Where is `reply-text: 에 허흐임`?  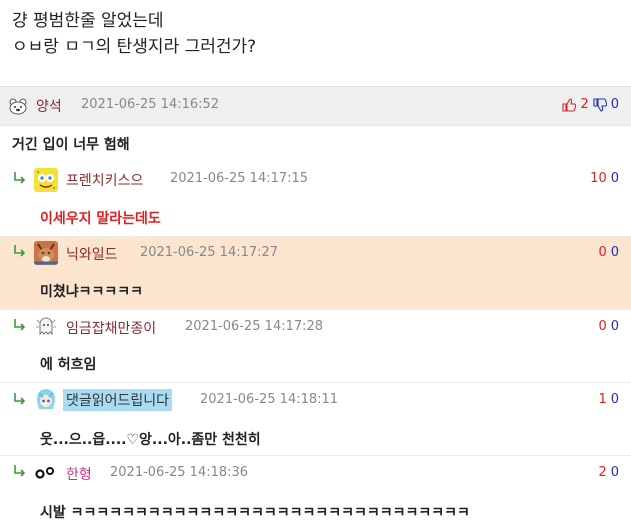
reply-text: 에 허흐임 is located at coordinates (68, 365).